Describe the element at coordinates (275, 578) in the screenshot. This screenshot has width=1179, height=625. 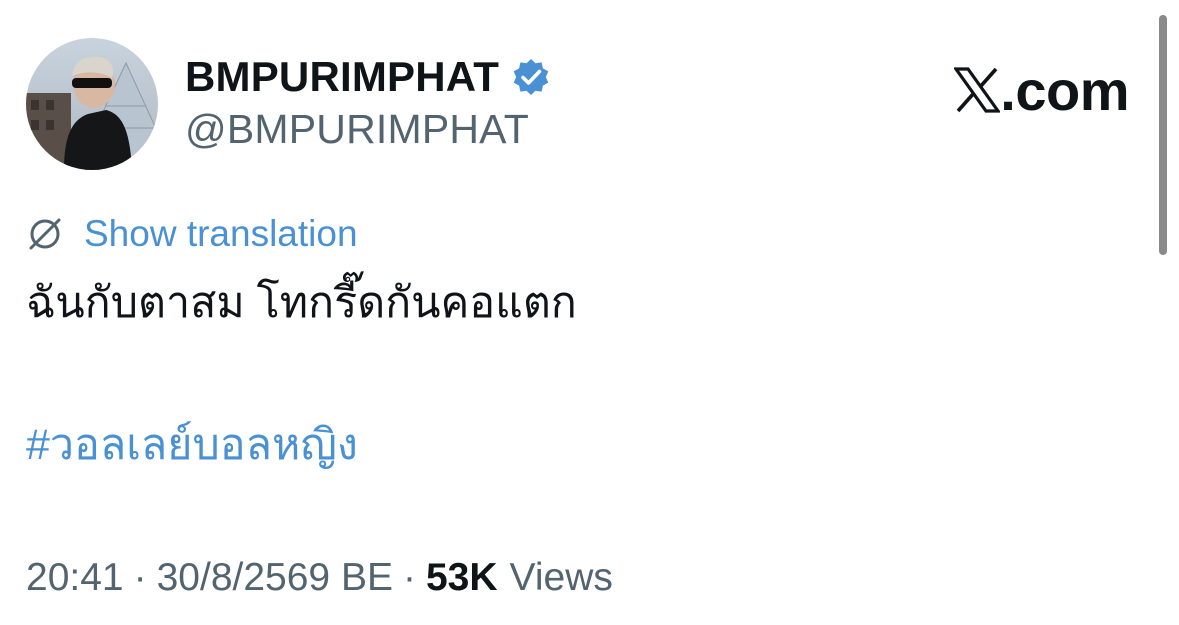
I see `tweet-date: 30/8/2569 BE` at that location.